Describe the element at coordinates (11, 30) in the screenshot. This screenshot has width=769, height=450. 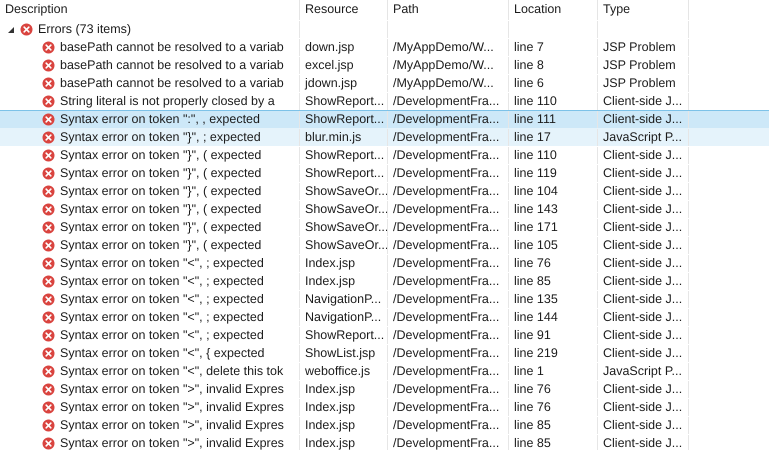
I see `expand-icon` at that location.